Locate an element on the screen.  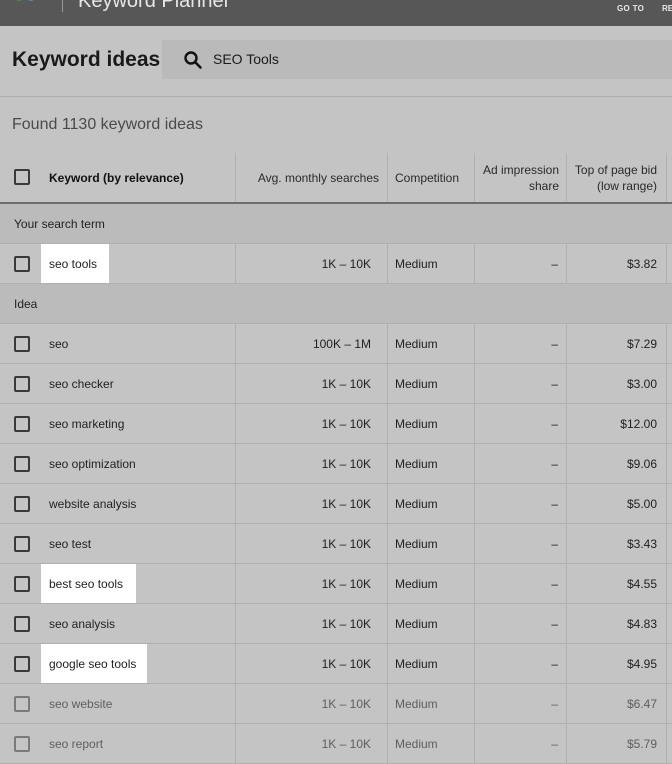
results-count: Found 1130 keyword ideas is located at coordinates (107, 124).